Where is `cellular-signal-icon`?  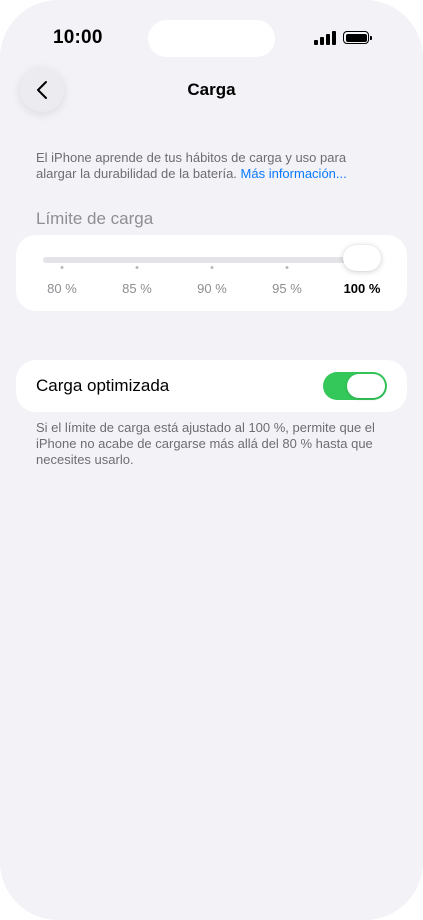
cellular-signal-icon is located at coordinates (325, 38).